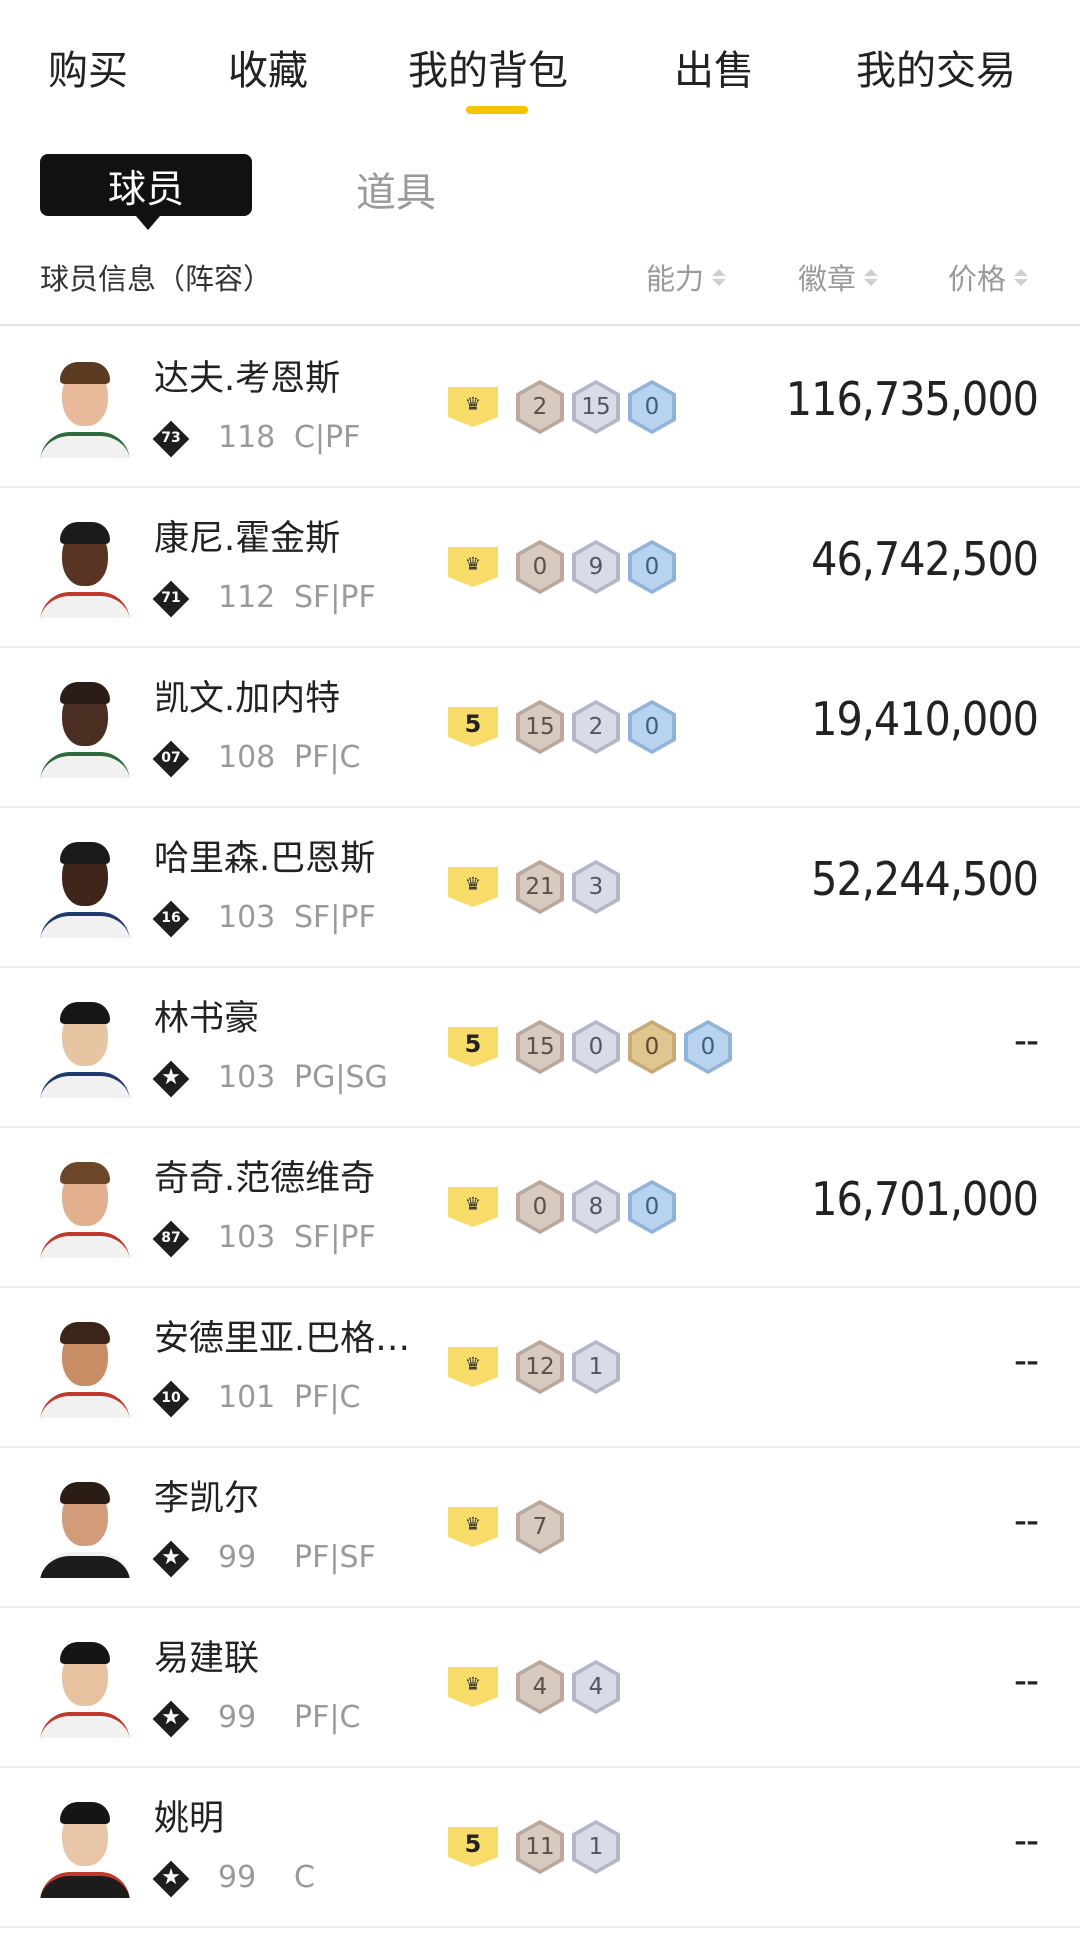 This screenshot has height=1933, width=1080. I want to click on tier-label: 87, so click(171, 1238).